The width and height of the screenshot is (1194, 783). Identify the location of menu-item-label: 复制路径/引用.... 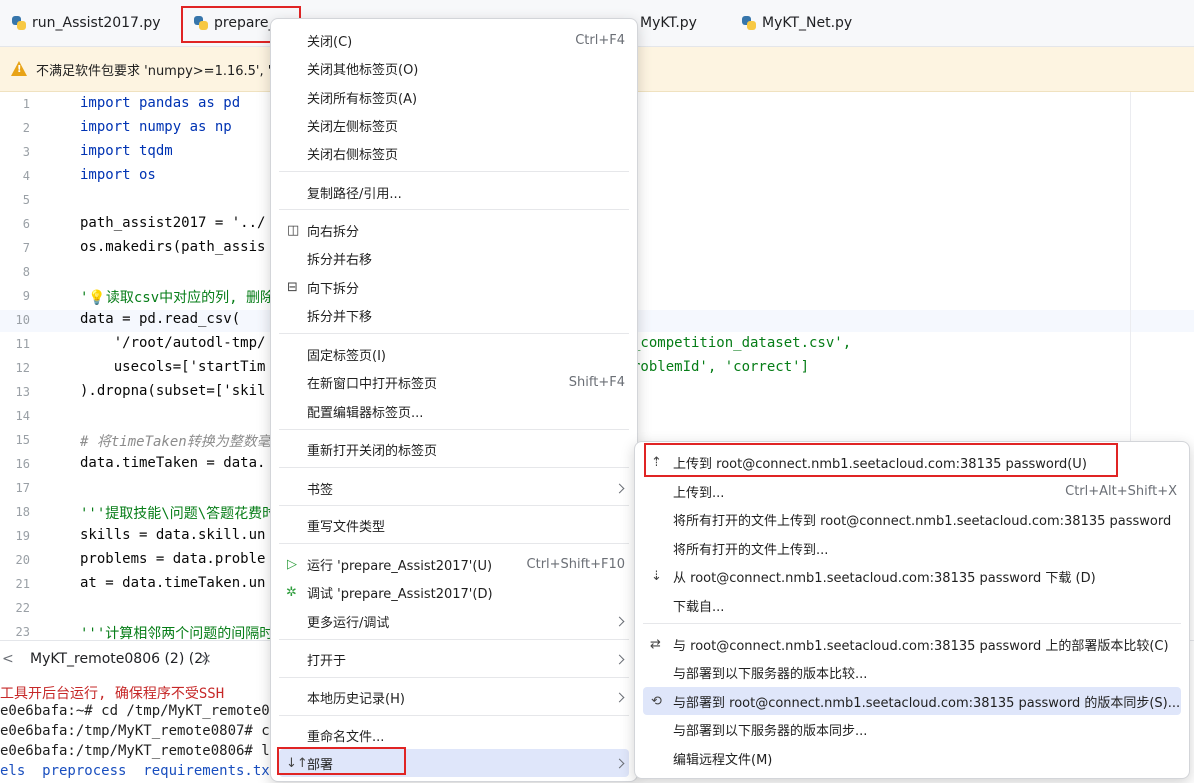
(354, 194).